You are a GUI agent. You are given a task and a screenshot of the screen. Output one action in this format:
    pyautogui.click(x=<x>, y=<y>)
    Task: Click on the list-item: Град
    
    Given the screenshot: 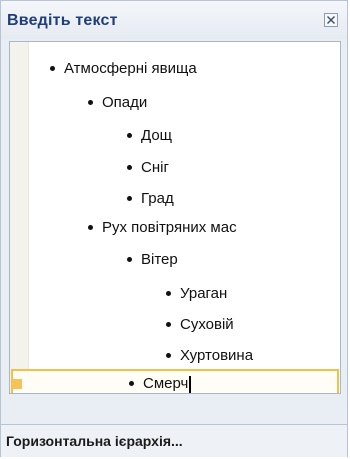 What is the action you would take?
    pyautogui.click(x=150, y=199)
    